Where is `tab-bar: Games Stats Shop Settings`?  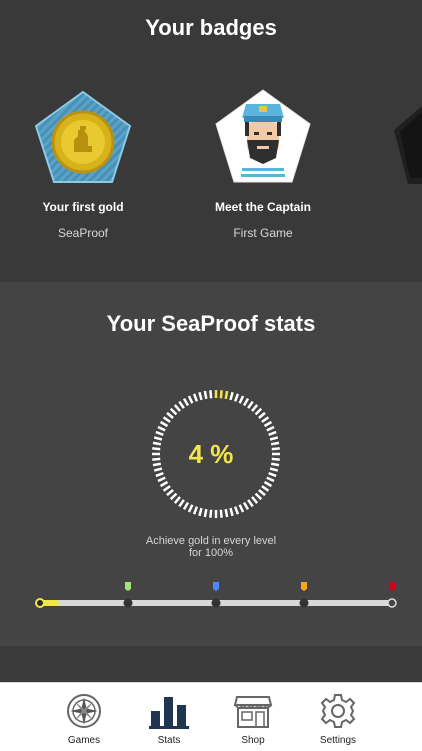
tab-bar: Games Stats Shop Settings is located at coordinates (211, 716).